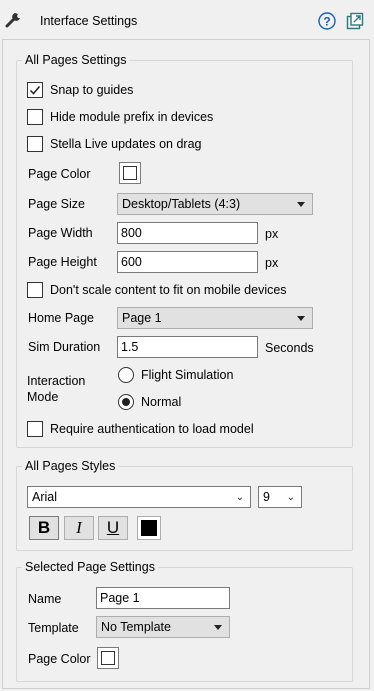 Image resolution: width=374 pixels, height=691 pixels. I want to click on hide-module-prefix-label: Hide module prefix in devices, so click(132, 117).